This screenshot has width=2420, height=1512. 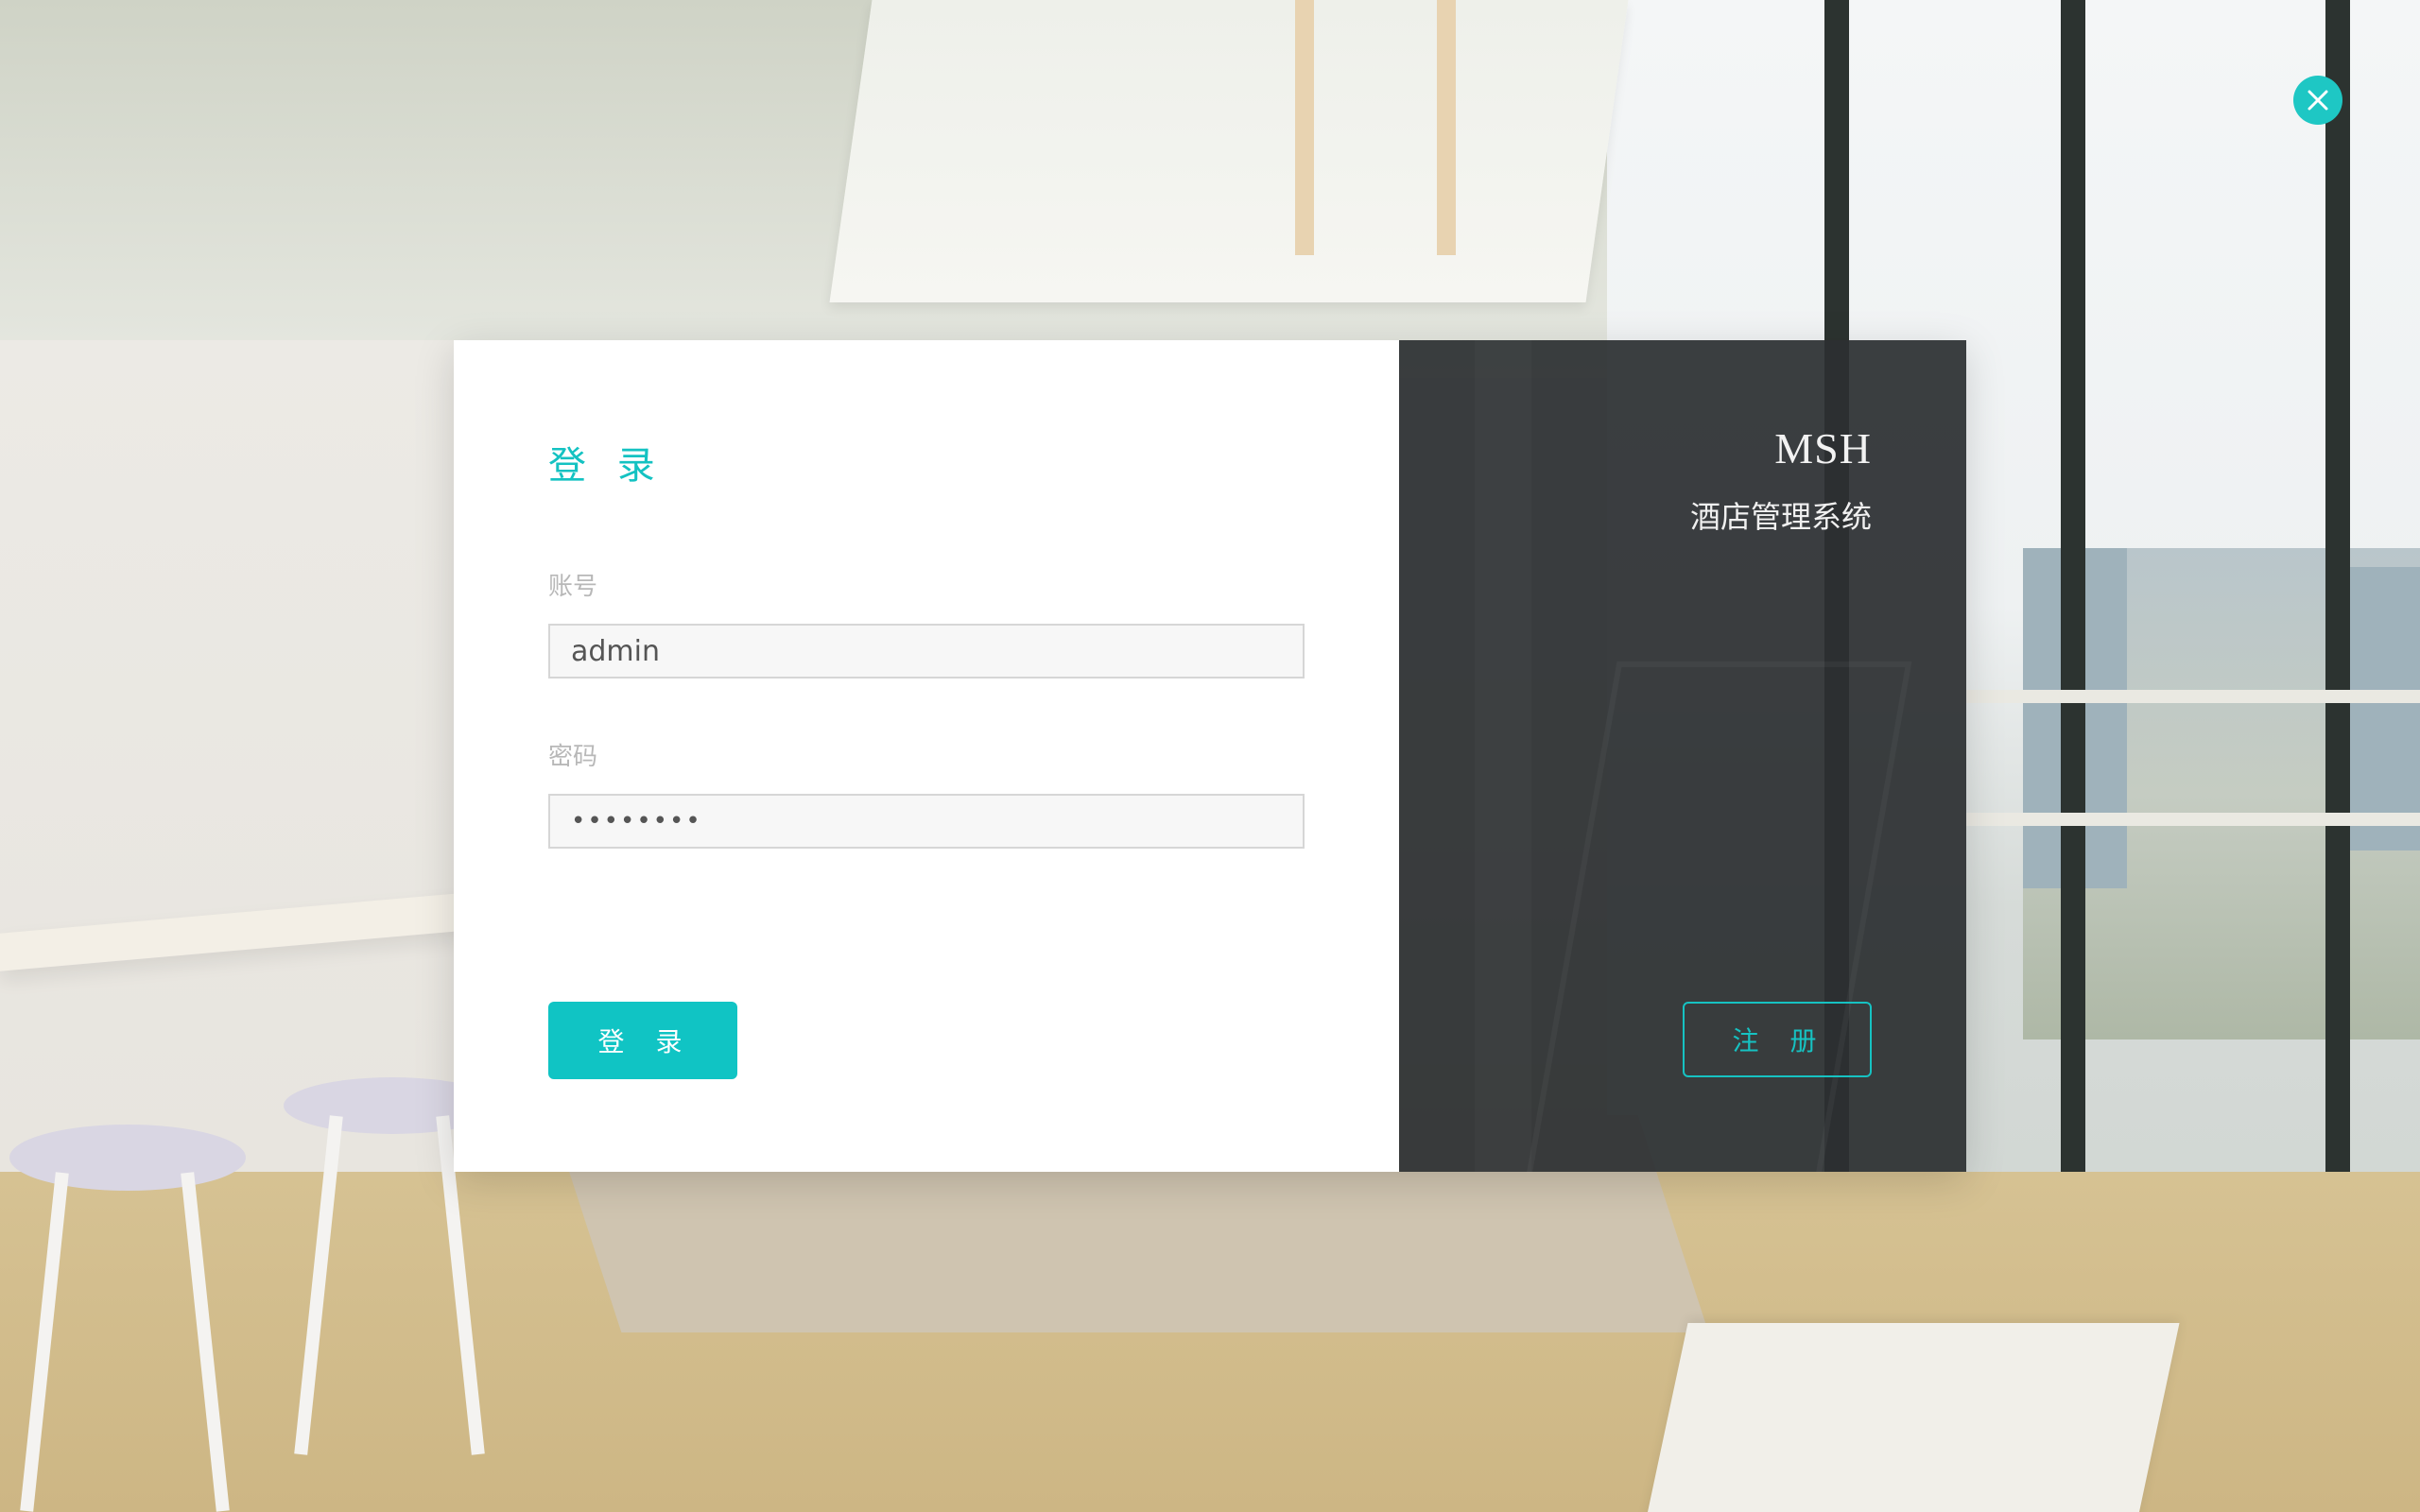 I want to click on brand-name: MSH, so click(x=1823, y=448).